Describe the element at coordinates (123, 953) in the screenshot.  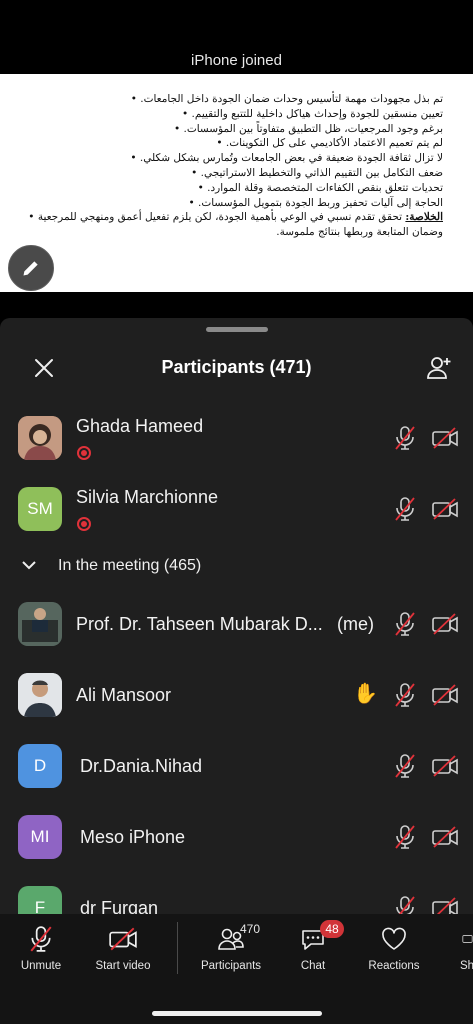
I see `start-video-button: Start video` at that location.